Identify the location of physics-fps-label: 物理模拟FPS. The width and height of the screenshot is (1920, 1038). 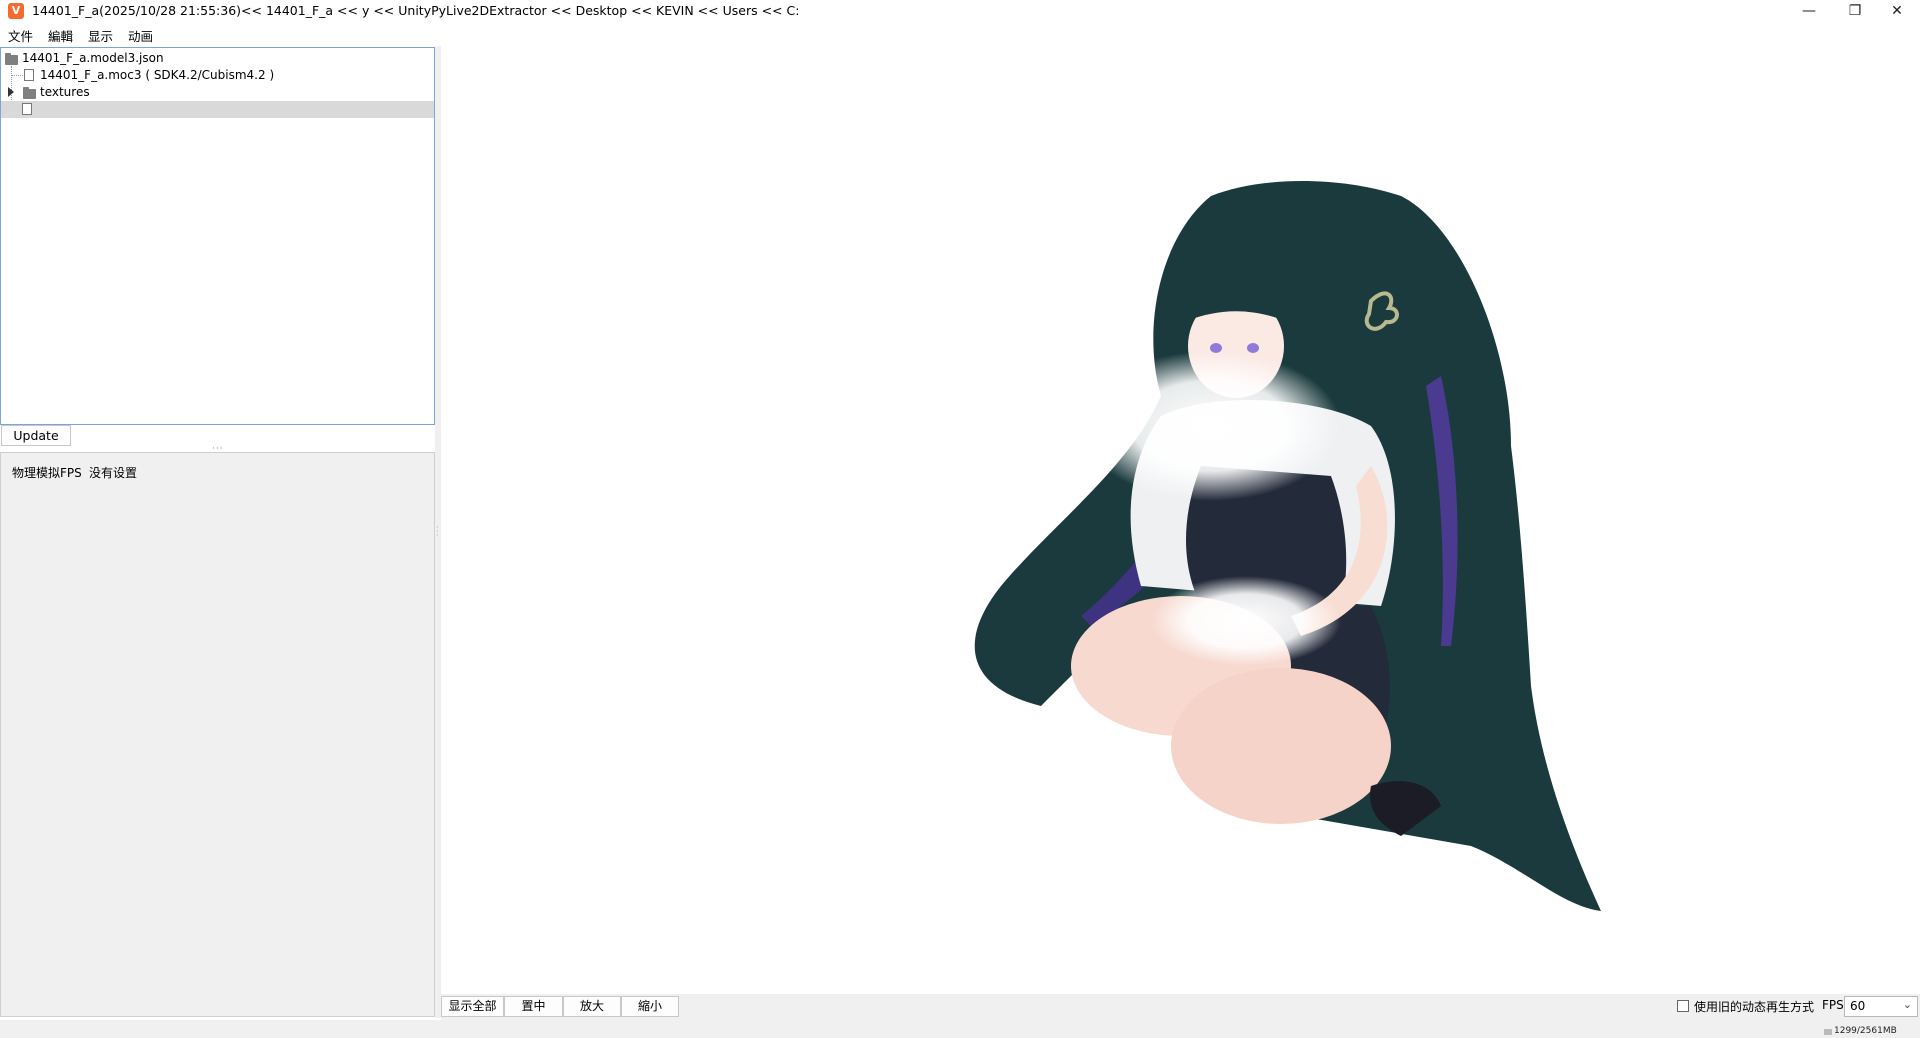
(47, 473).